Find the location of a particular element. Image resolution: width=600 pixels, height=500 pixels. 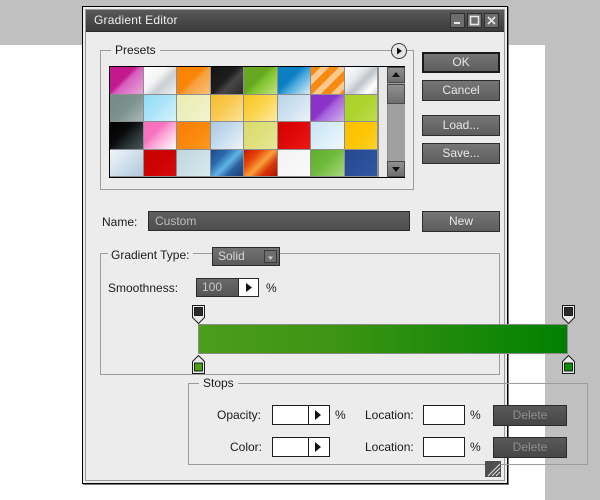

preset-swatch-cyan-light is located at coordinates (160, 108).